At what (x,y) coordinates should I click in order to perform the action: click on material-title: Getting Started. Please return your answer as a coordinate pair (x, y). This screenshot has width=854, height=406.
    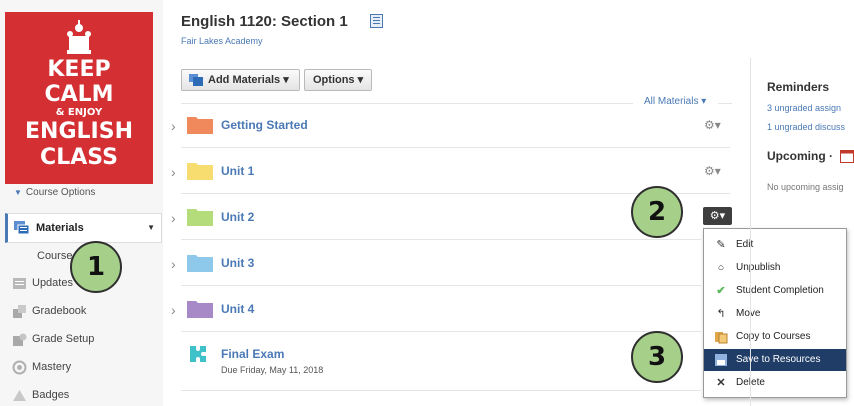
    Looking at the image, I should click on (264, 125).